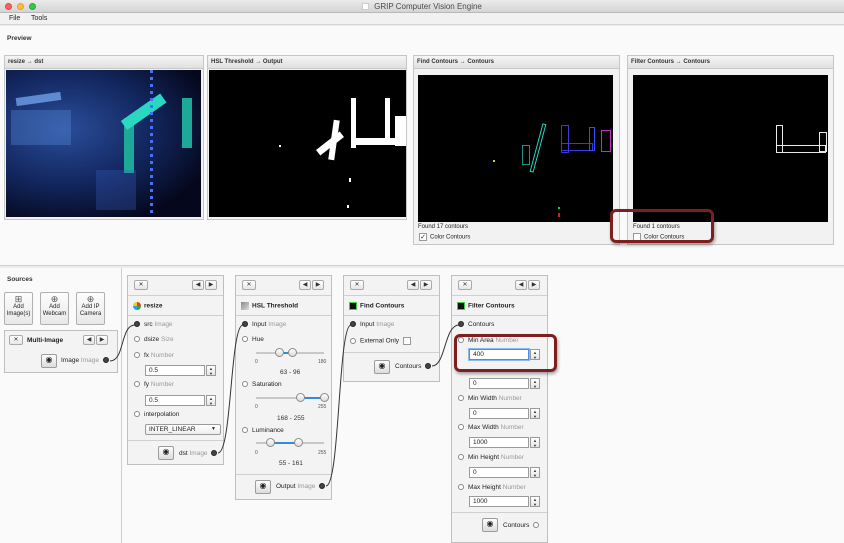 This screenshot has height=543, width=844. What do you see at coordinates (122, 343) in the screenshot?
I see `wire-source-to-resize` at bounding box center [122, 343].